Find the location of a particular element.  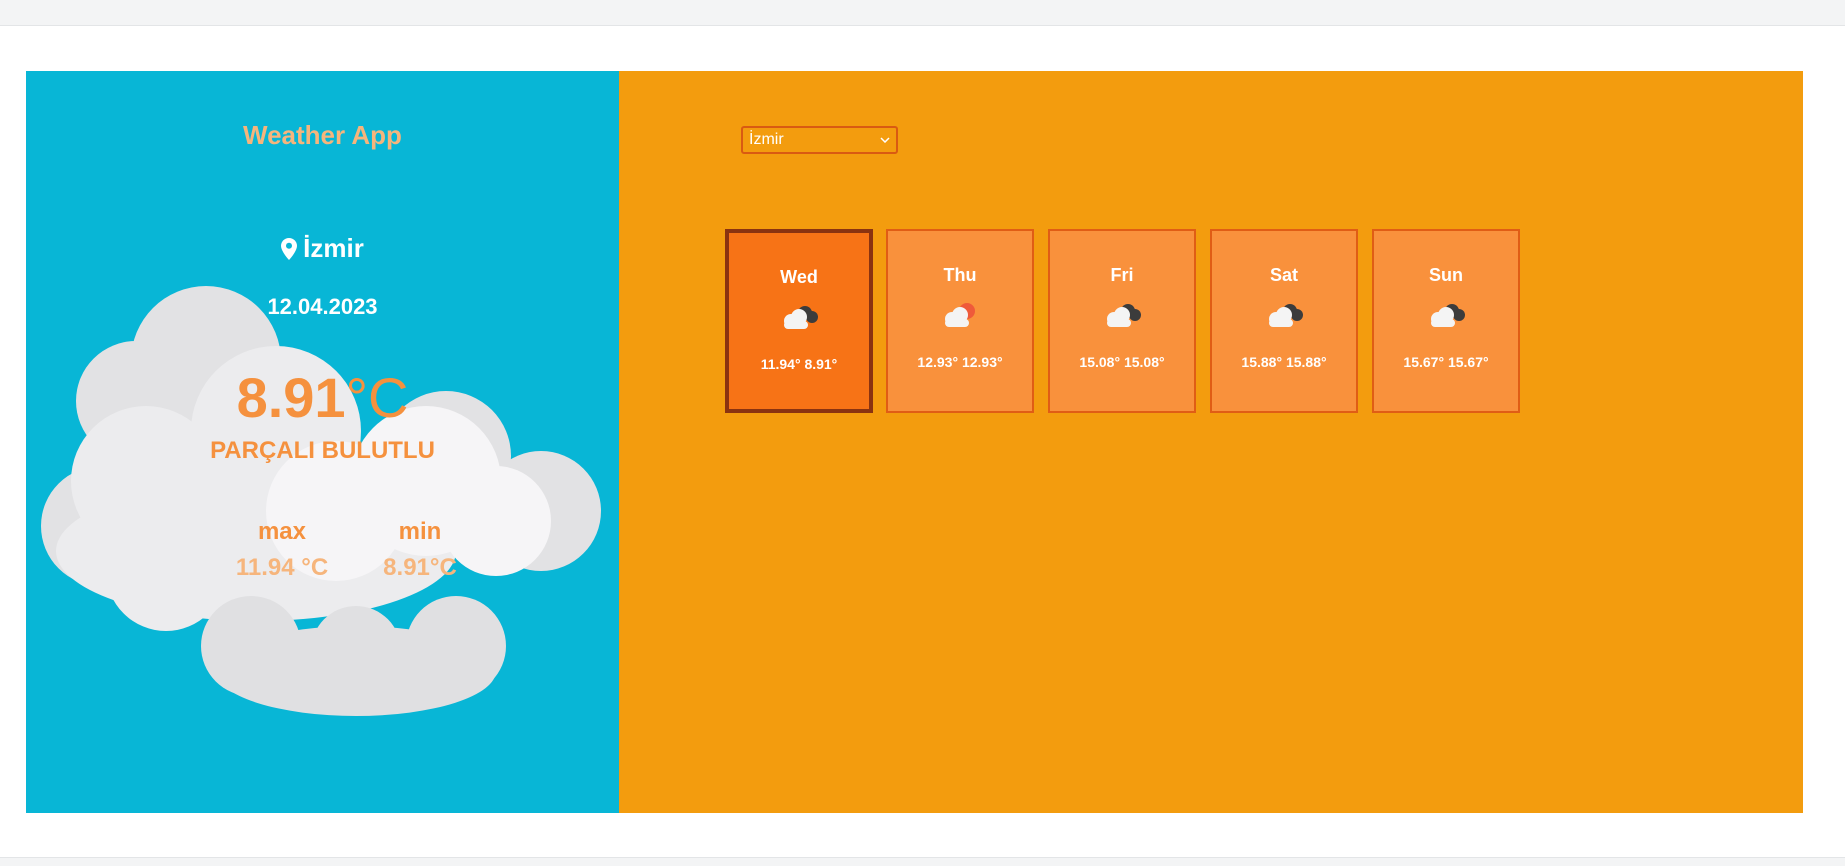

min-label: min is located at coordinates (420, 531).